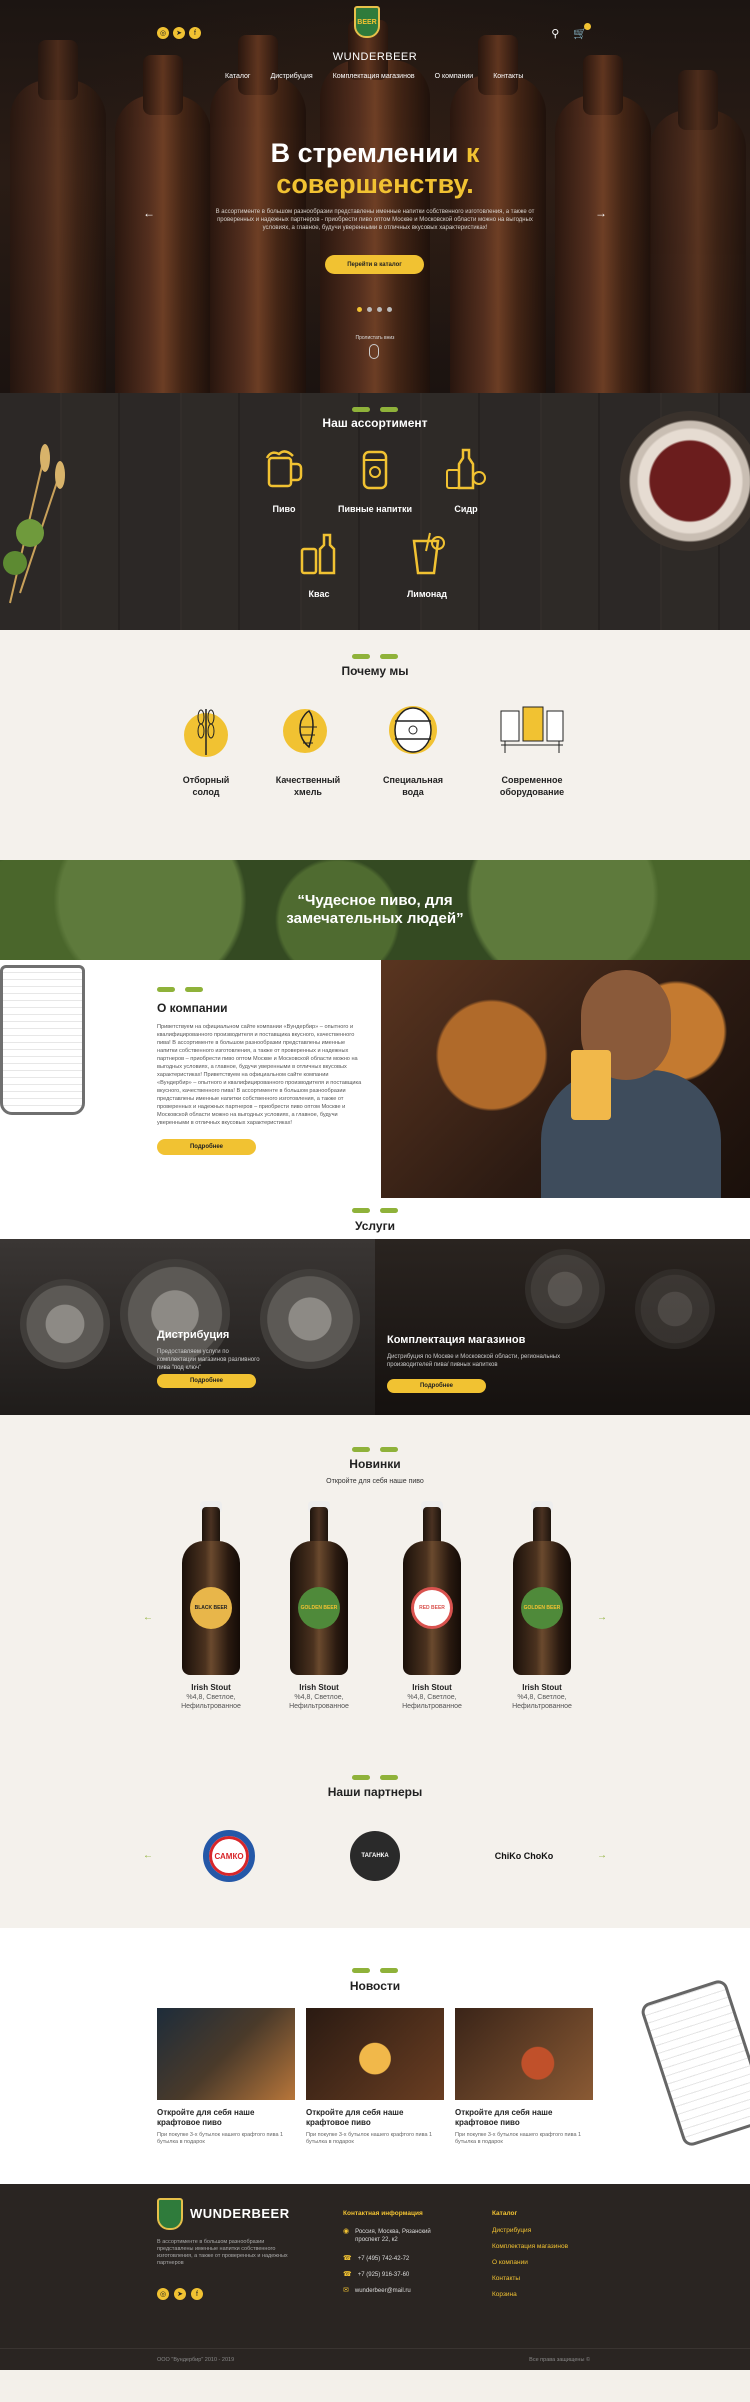  What do you see at coordinates (374, 351) in the screenshot?
I see `mouse-scroll-icon` at bounding box center [374, 351].